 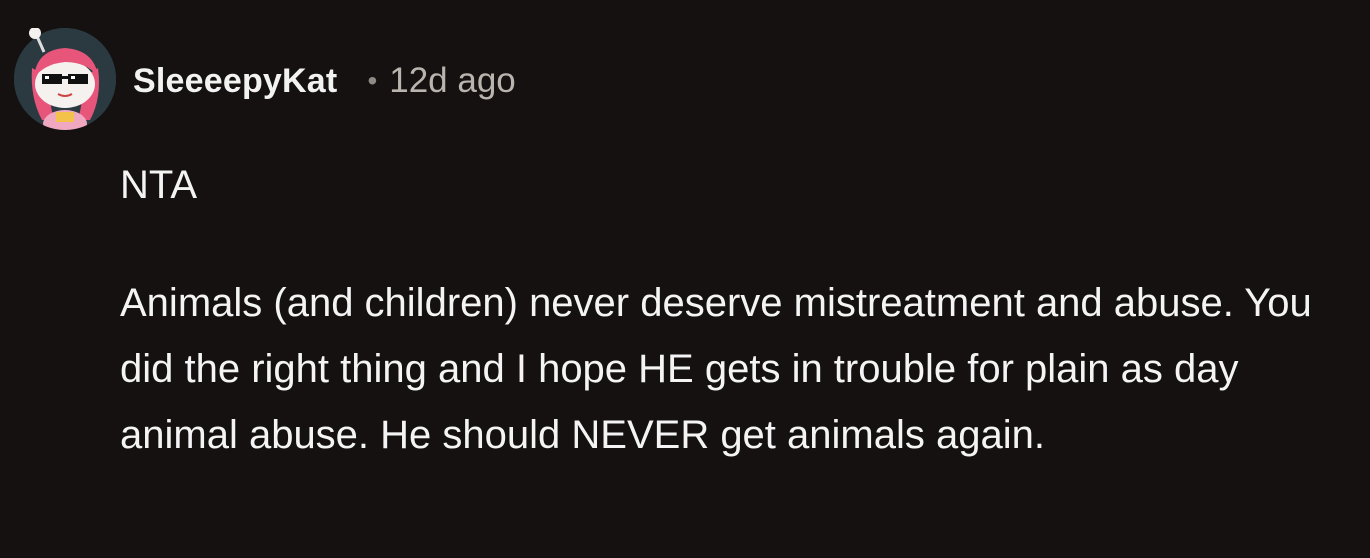 I want to click on avatar, so click(x=65, y=79).